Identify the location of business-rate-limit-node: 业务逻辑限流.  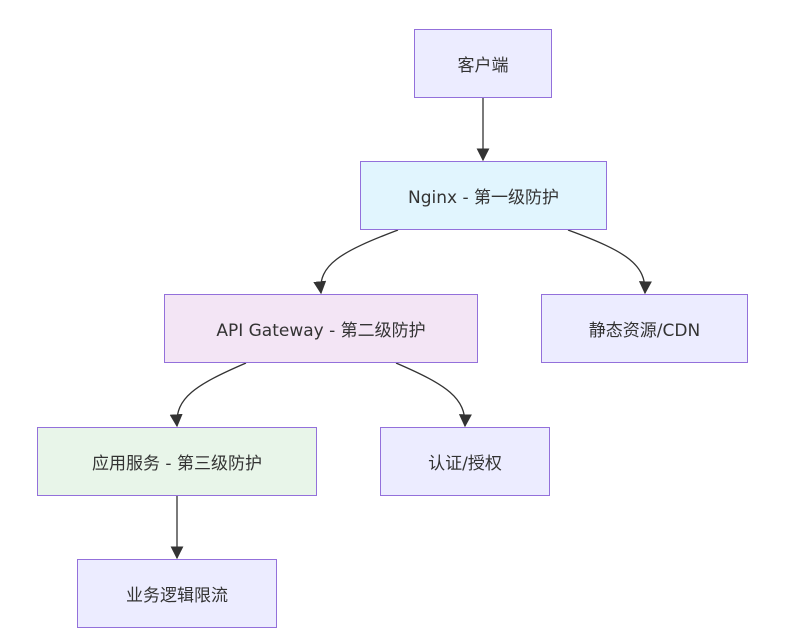
(177, 593).